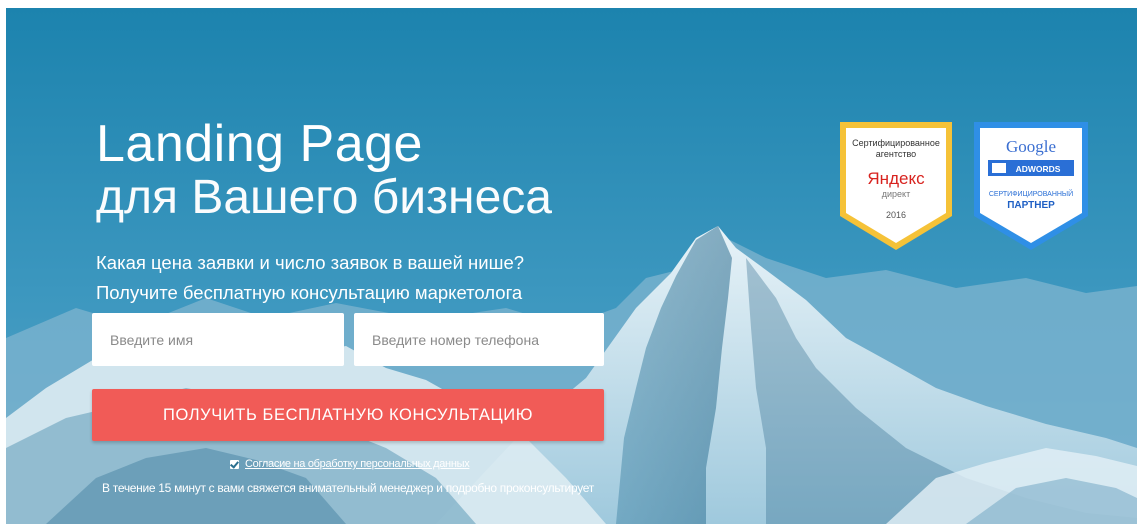 The image size is (1143, 524). Describe the element at coordinates (1031, 205) in the screenshot. I see `google-badge-line2: ПАРТНЕР` at that location.